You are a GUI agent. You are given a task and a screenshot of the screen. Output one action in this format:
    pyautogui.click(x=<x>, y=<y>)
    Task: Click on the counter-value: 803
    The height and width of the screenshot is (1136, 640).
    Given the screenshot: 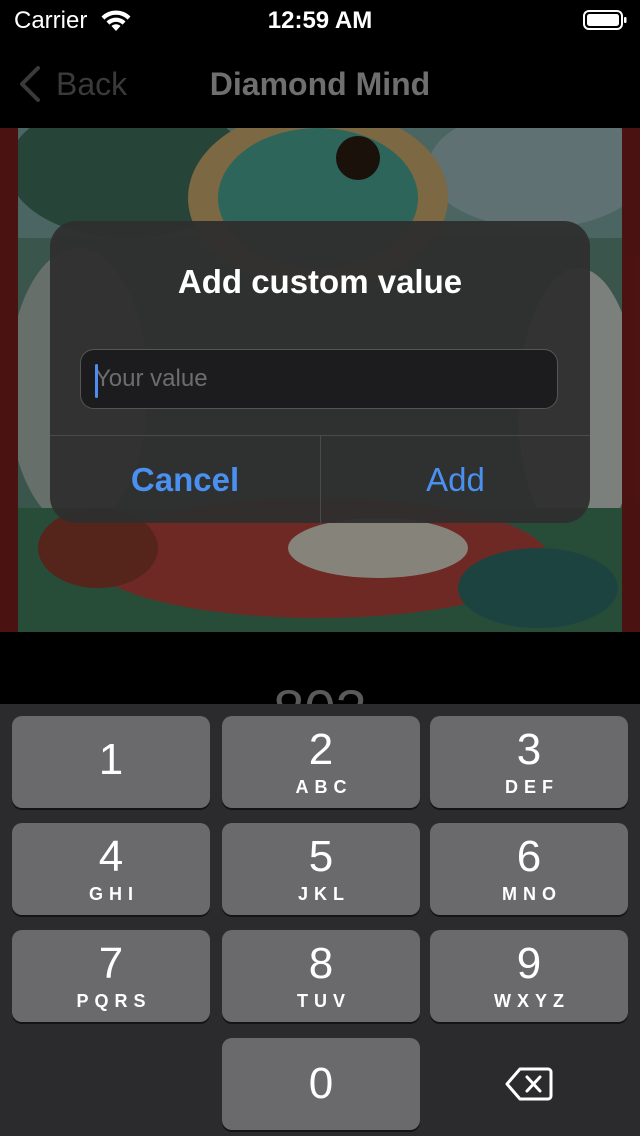 What is the action you would take?
    pyautogui.click(x=320, y=691)
    